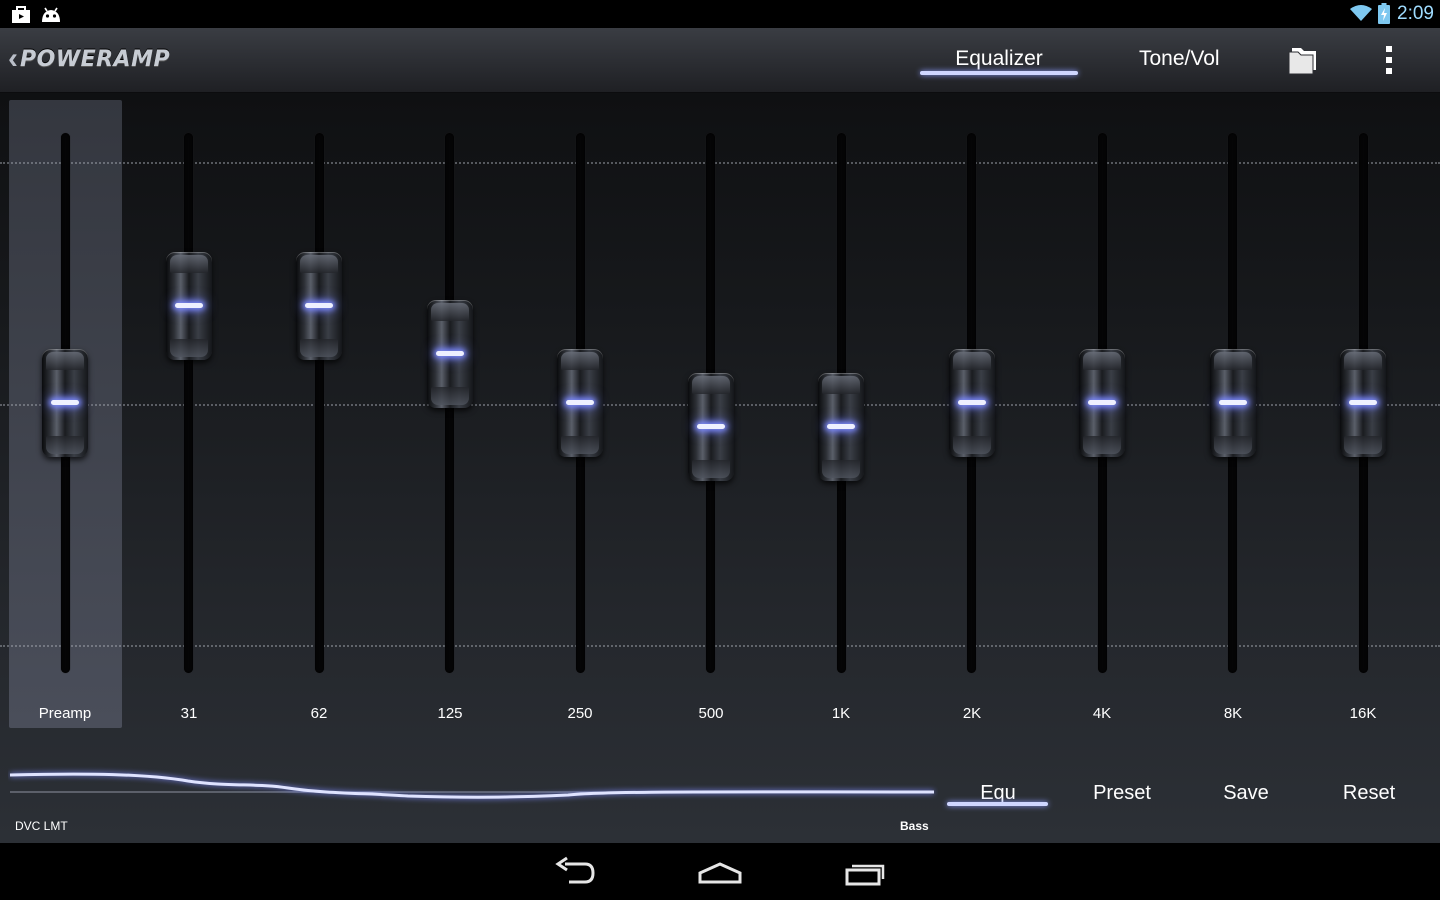 The width and height of the screenshot is (1440, 900). Describe the element at coordinates (1384, 13) in the screenshot. I see `battery-icon` at that location.